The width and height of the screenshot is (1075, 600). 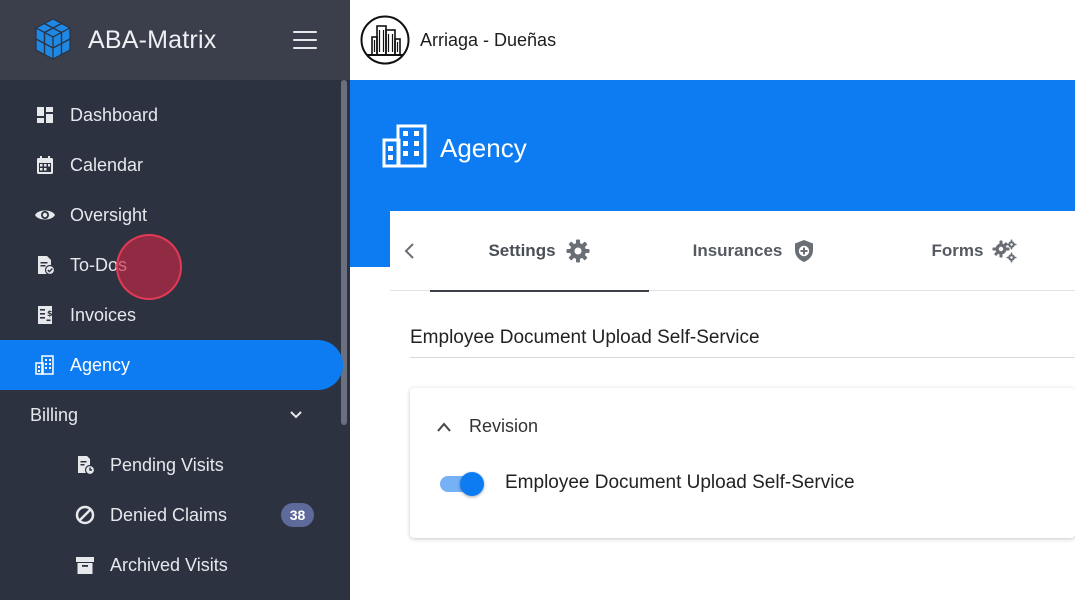 I want to click on section-title: Employee Document Upload Self-Service, so click(x=585, y=337).